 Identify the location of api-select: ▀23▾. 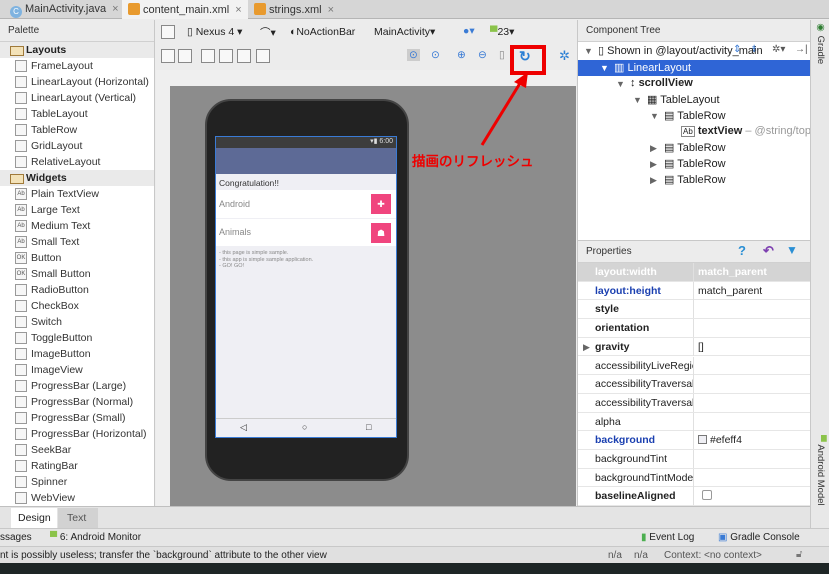
(502, 32).